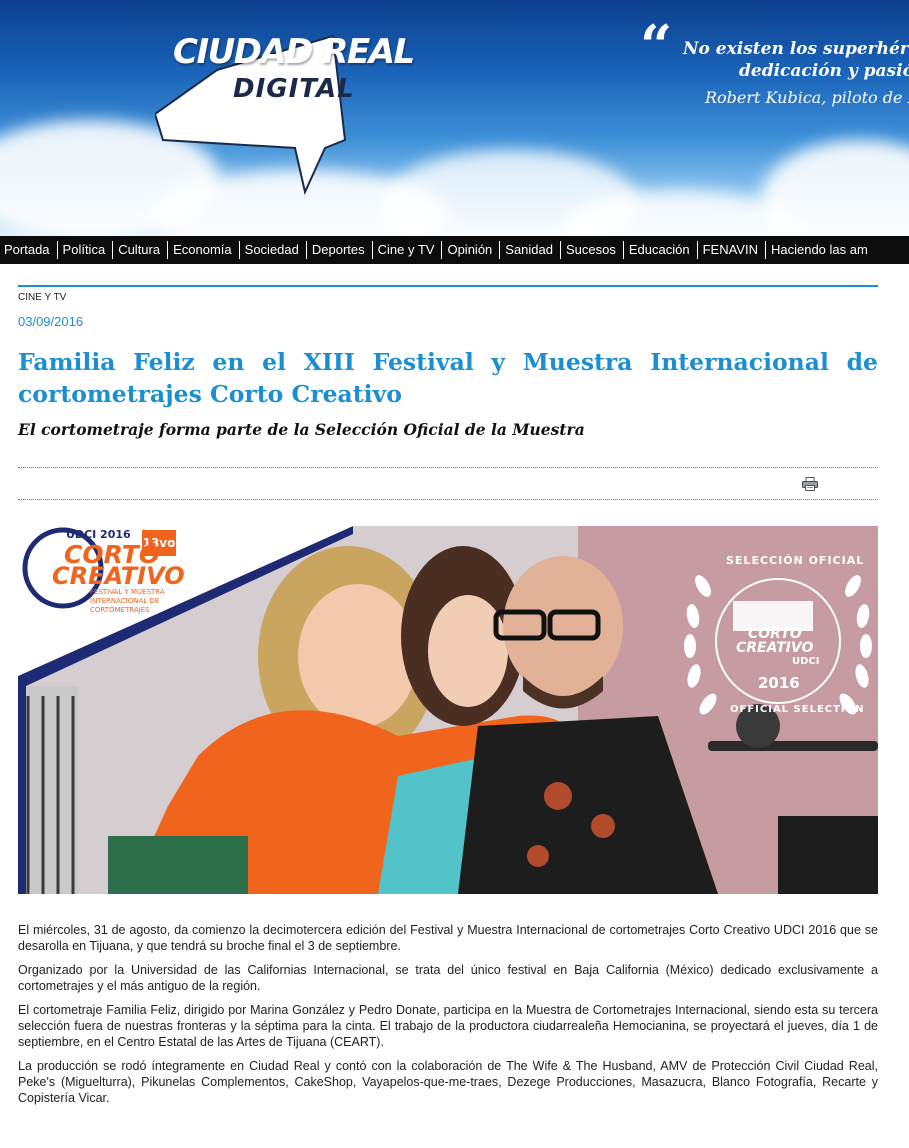 This screenshot has height=1148, width=909. Describe the element at coordinates (29, 250) in the screenshot. I see `nav-item-portada: Portada` at that location.